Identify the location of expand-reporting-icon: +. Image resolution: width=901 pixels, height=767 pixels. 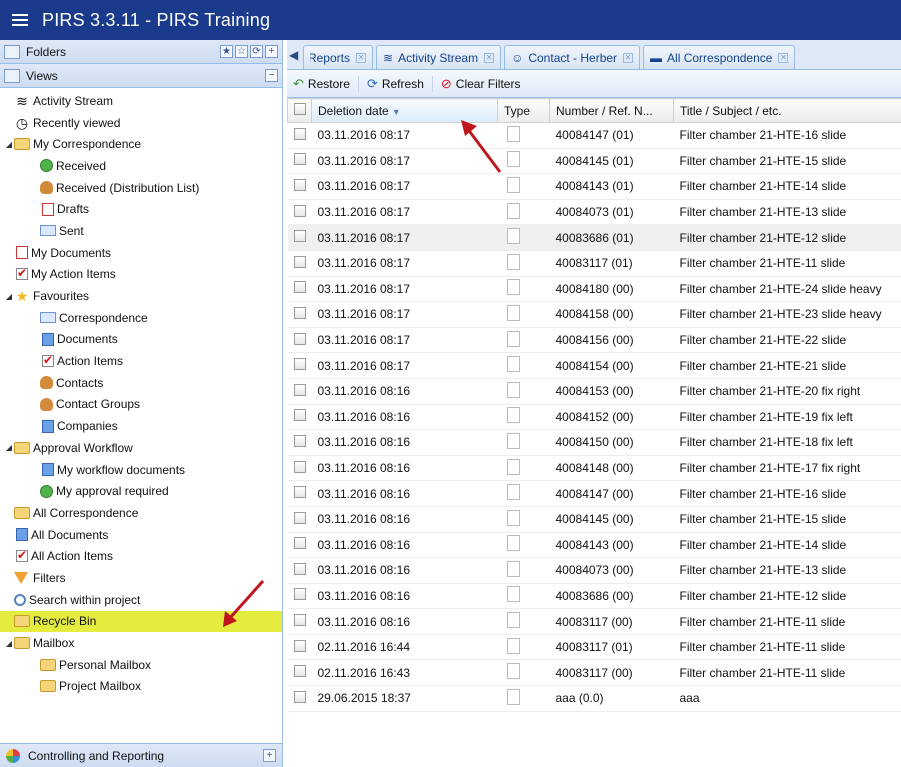
(269, 755).